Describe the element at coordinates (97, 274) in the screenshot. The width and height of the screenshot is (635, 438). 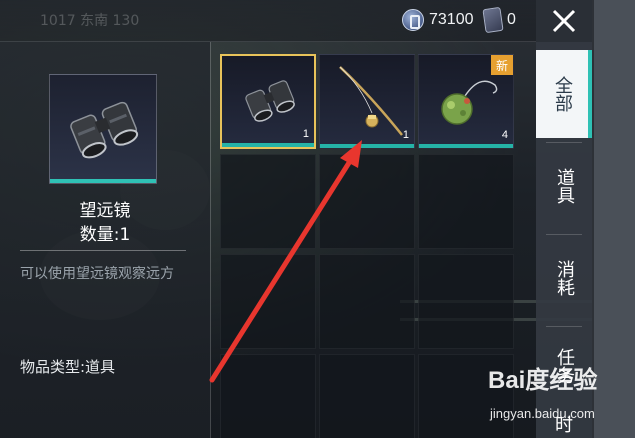
I see `item-description: 可以使用望远镜观察远方` at that location.